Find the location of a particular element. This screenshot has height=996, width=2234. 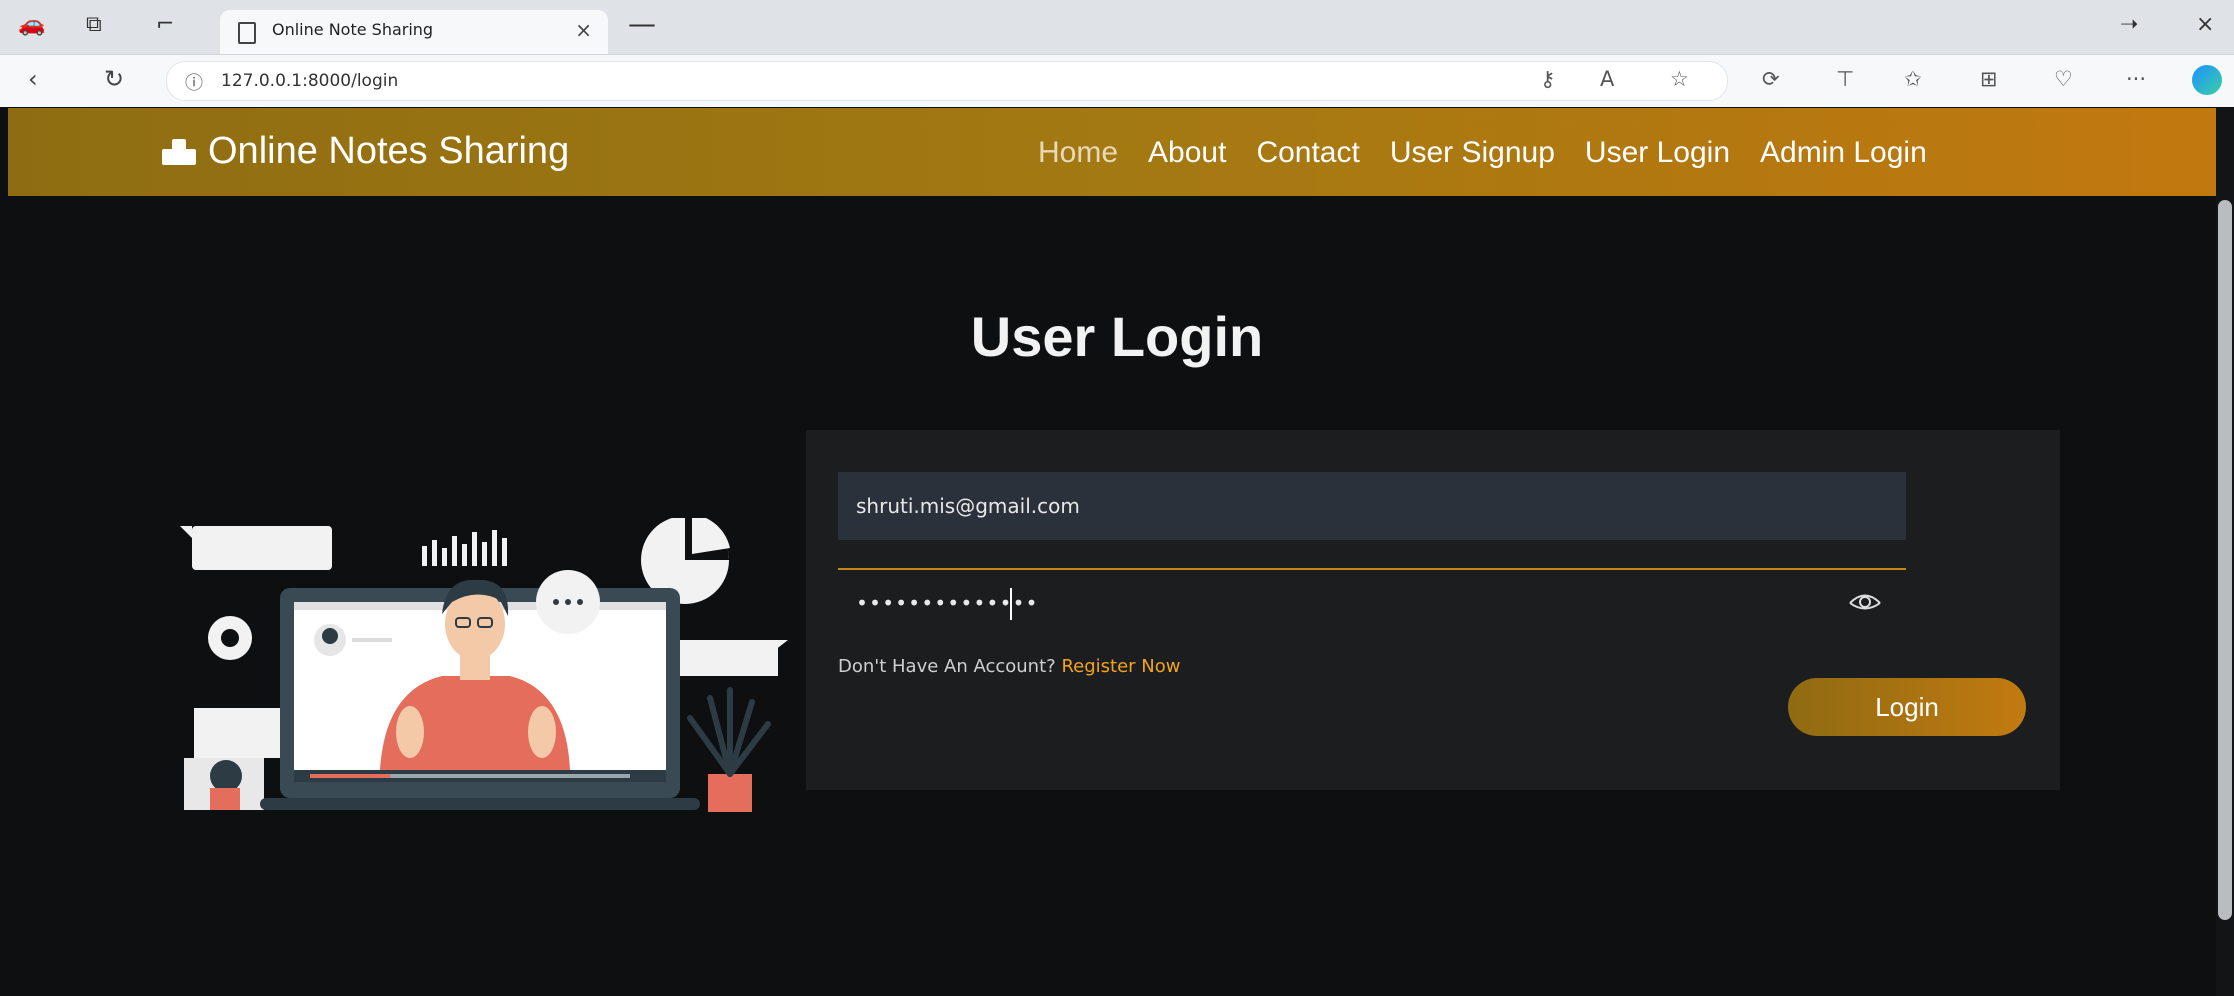

new-tab-icon: — is located at coordinates (642, 24).